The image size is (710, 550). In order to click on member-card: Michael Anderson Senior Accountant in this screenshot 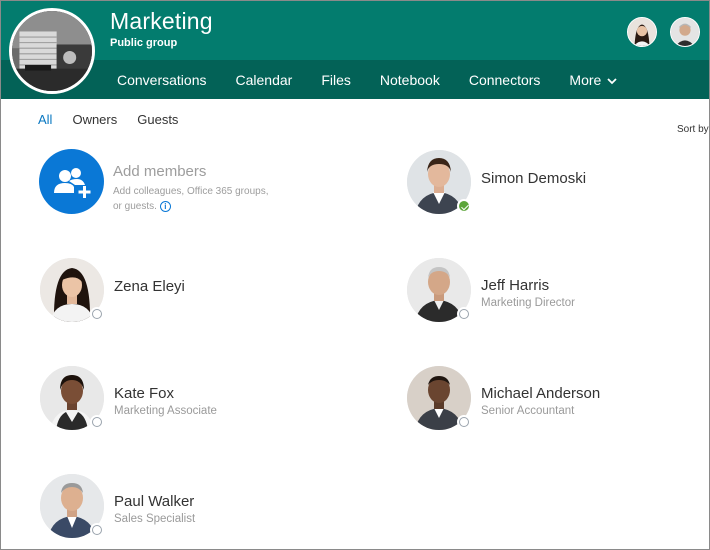, I will do `click(557, 399)`.